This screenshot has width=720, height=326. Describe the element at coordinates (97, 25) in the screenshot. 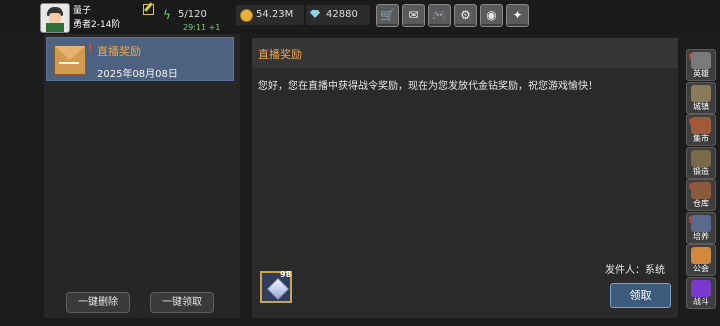

I see `player-rank: 勇者2-14阶` at that location.